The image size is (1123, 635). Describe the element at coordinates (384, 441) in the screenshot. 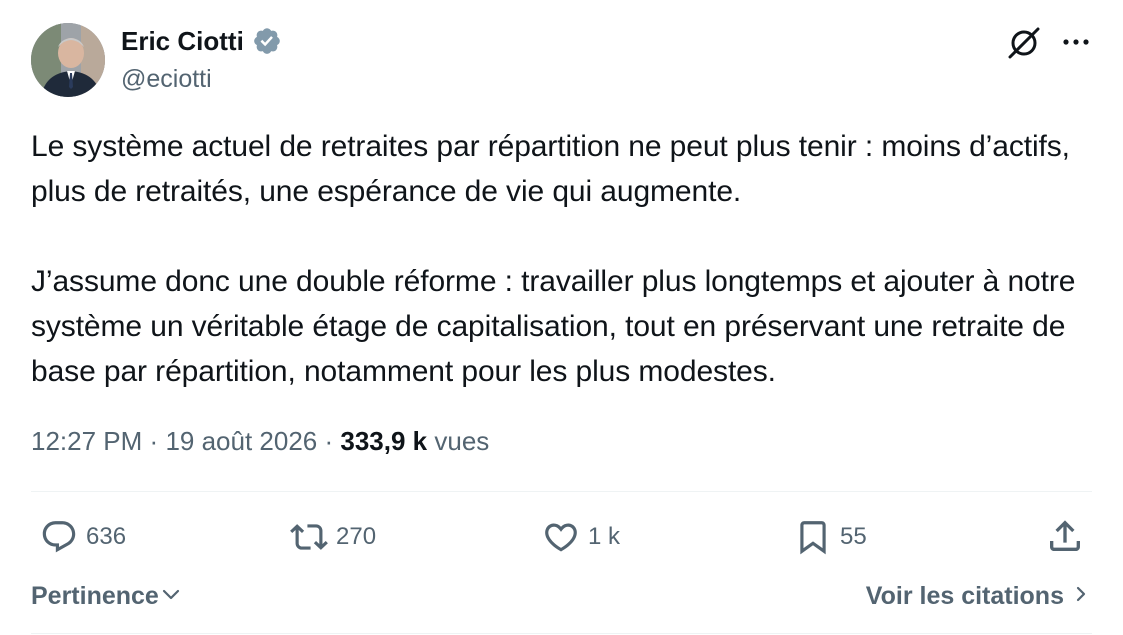

I see `views-count: 333,9 k` at that location.